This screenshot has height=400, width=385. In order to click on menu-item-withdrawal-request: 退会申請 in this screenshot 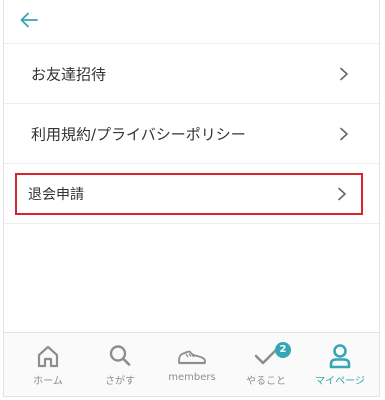, I will do `click(191, 194)`.